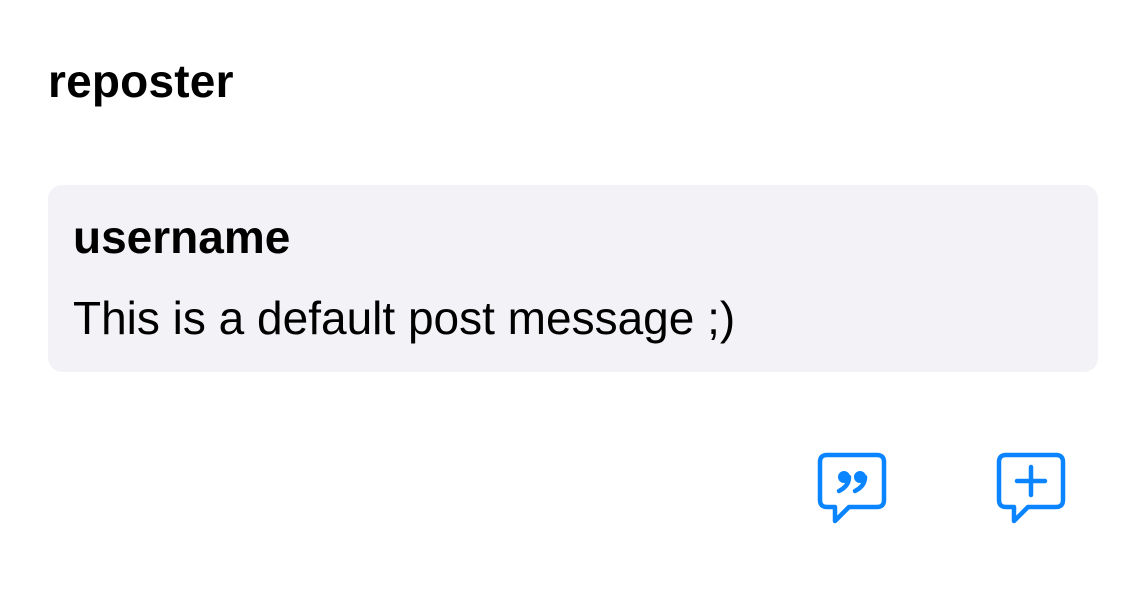 The width and height of the screenshot is (1146, 600). I want to click on quote-button, so click(852, 489).